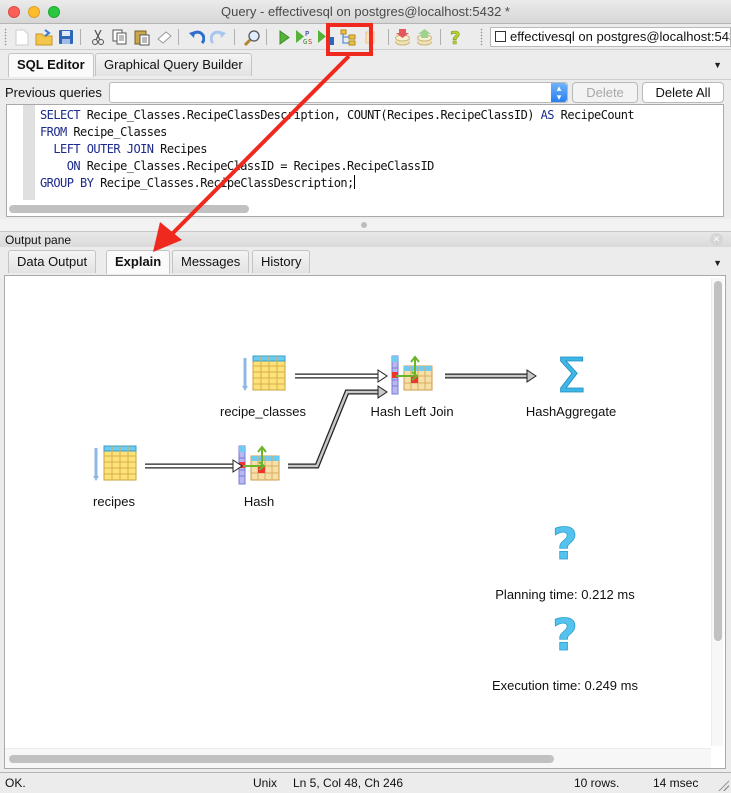 The height and width of the screenshot is (793, 731). Describe the element at coordinates (223, 183) in the screenshot. I see `sql-text: Recipe_Classes.RecipeClassDescription;` at that location.